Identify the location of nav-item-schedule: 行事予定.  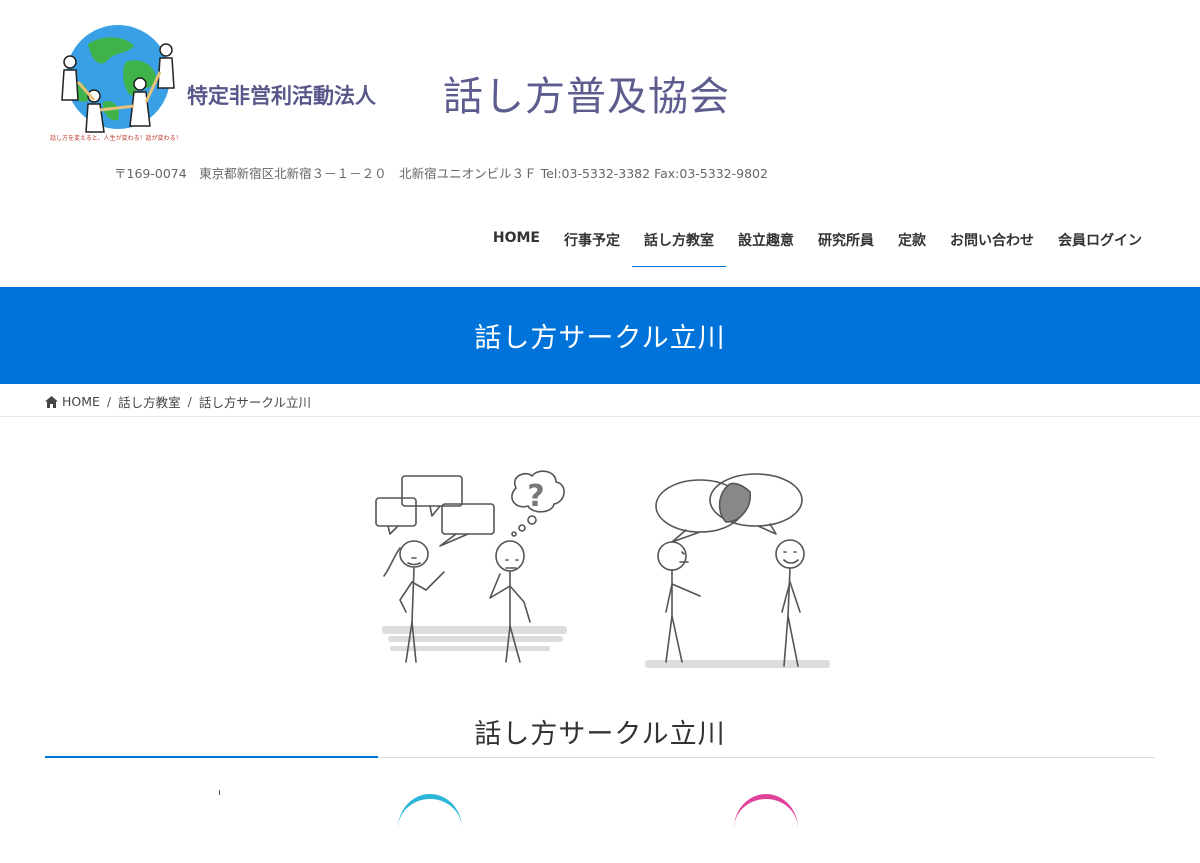
(592, 241).